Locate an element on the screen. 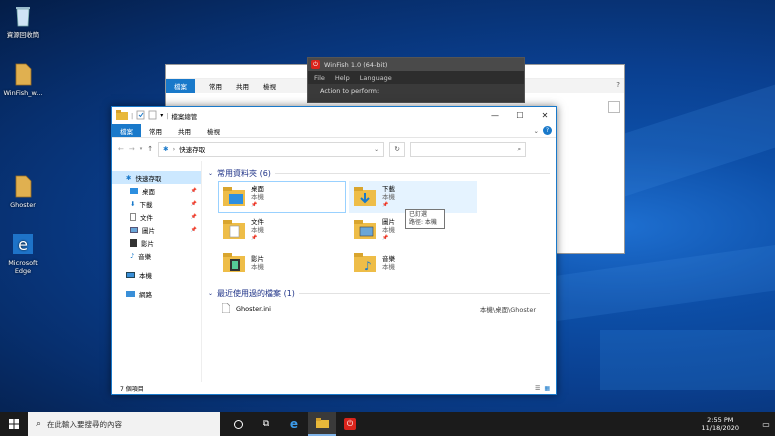 This screenshot has width=775, height=436. nav-item-desktop: 桌面 📌 is located at coordinates (156, 190).